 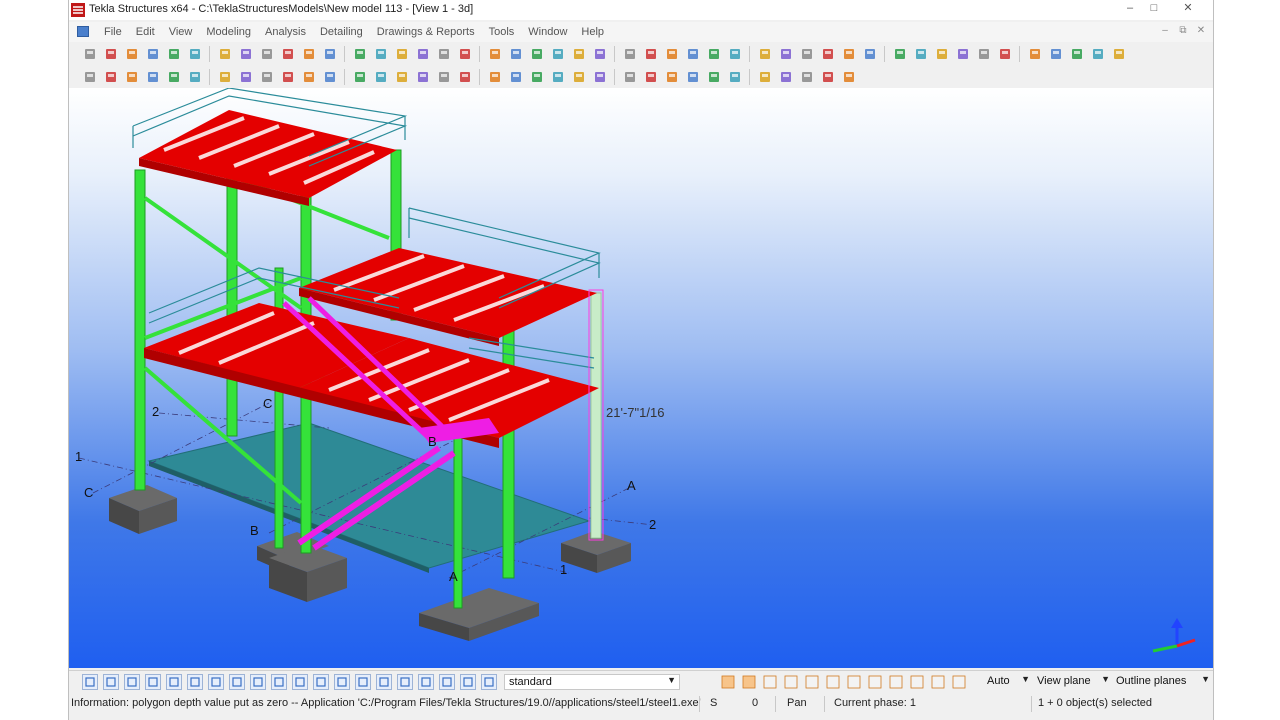 What do you see at coordinates (1201, 32) in the screenshot?
I see `mdi-close-icon: ✕` at bounding box center [1201, 32].